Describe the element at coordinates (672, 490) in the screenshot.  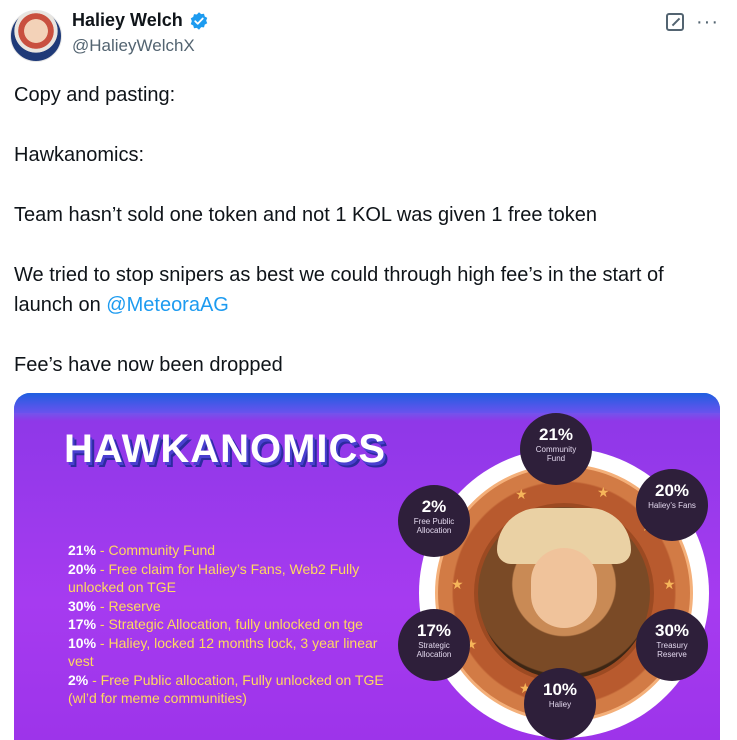
I see `badge-pct: 20%` at that location.